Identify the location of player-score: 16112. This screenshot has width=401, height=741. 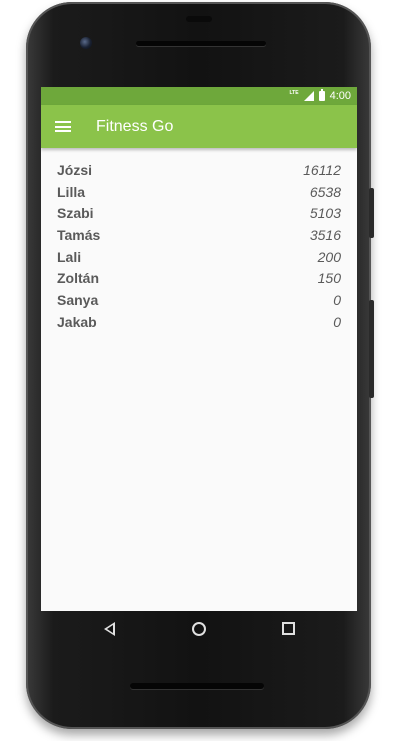
(322, 169).